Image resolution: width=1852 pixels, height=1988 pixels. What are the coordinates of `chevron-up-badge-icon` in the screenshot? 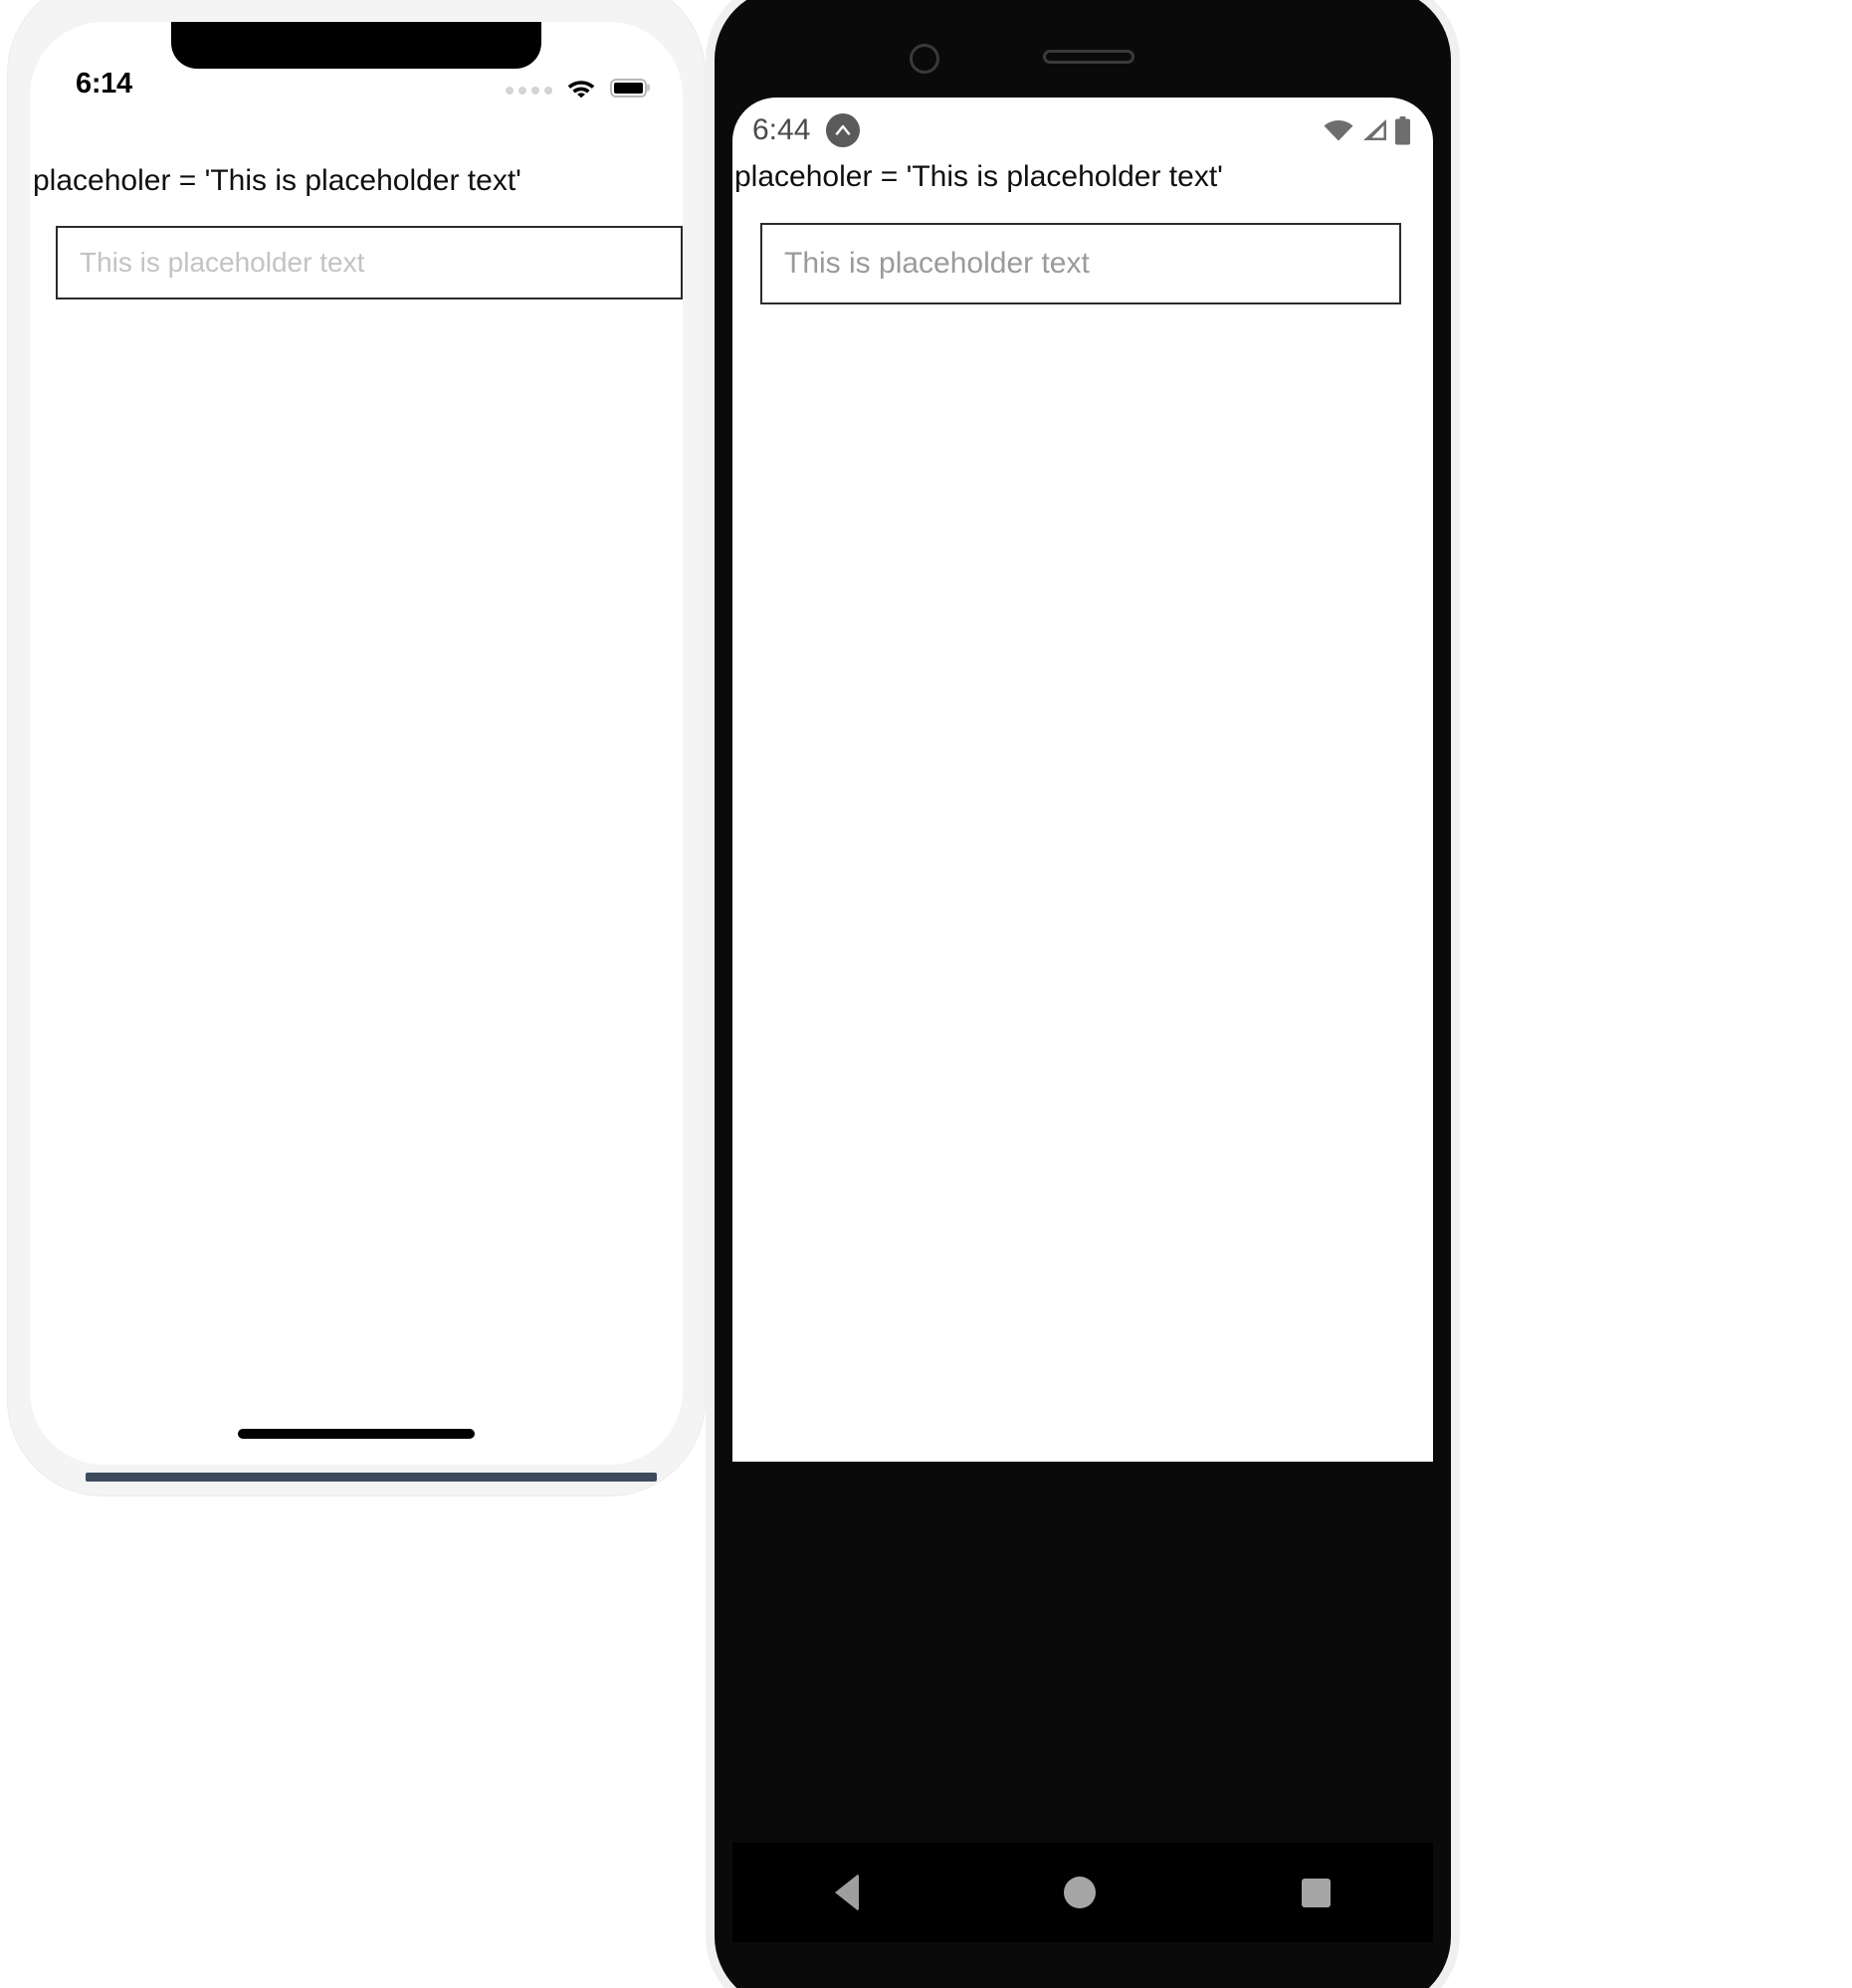 It's located at (843, 130).